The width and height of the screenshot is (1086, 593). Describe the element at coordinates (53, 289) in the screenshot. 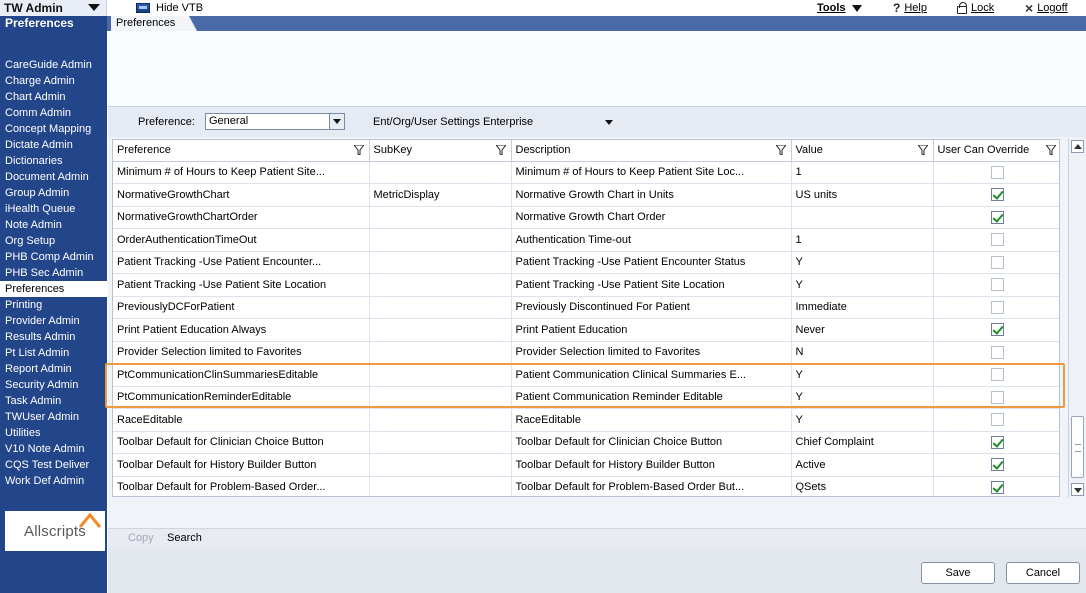

I see `sidebar-item: Preferences` at that location.